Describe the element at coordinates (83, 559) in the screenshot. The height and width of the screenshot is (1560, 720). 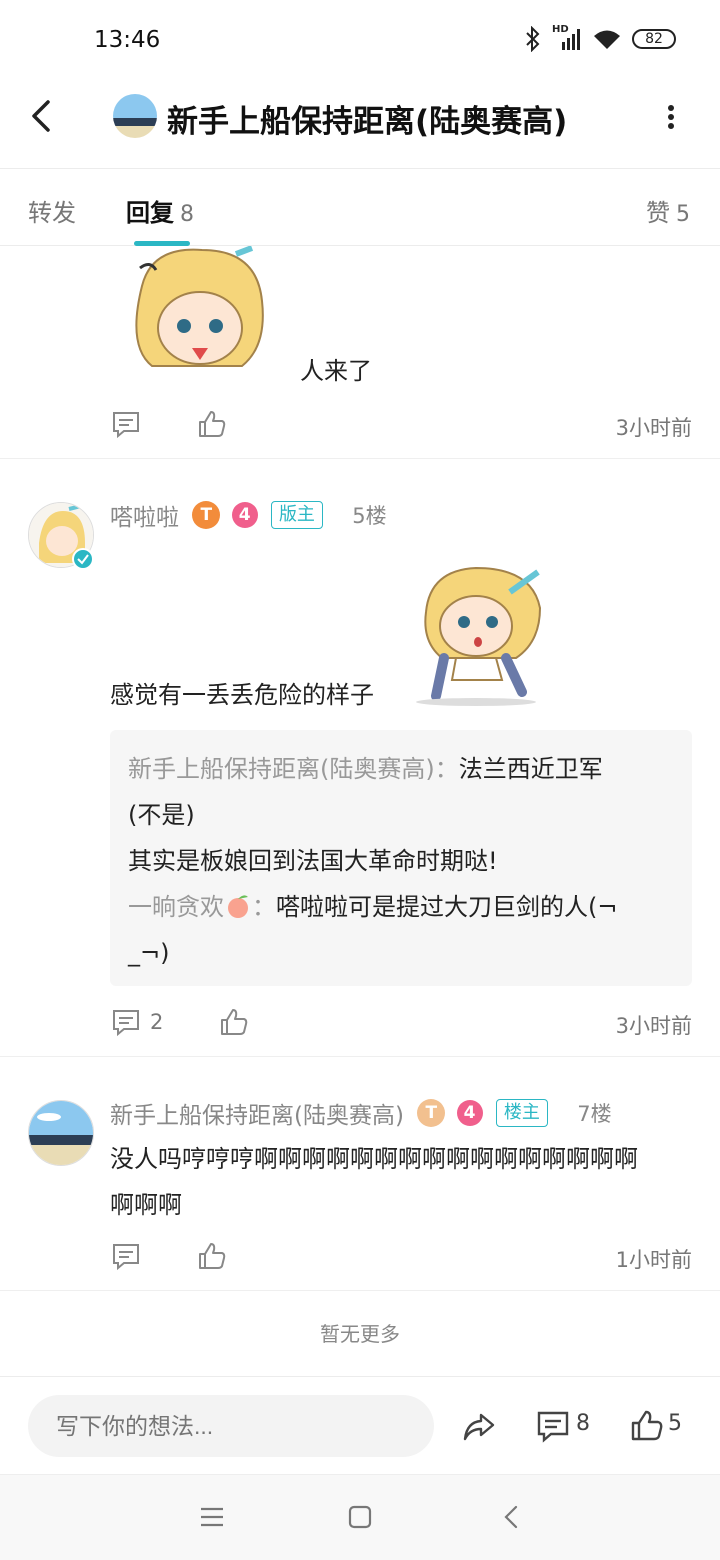
I see `verified-icon` at that location.